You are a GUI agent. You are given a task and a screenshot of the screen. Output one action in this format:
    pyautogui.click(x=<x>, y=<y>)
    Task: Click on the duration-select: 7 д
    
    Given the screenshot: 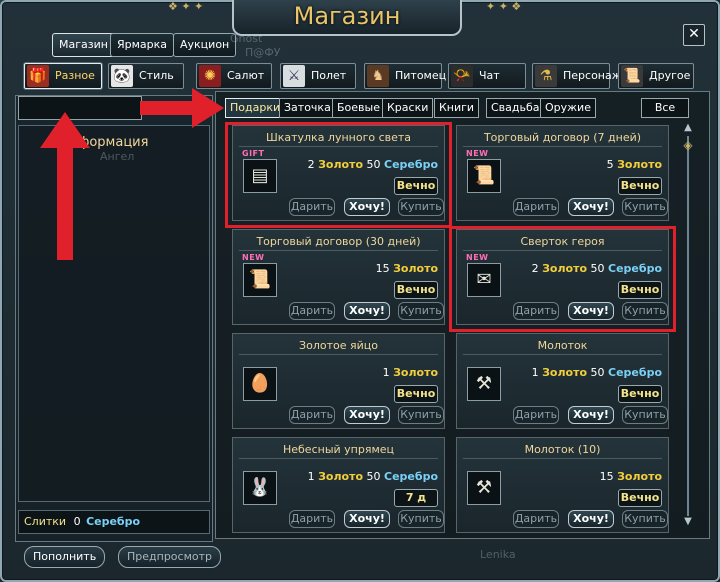 What is the action you would take?
    pyautogui.click(x=416, y=498)
    